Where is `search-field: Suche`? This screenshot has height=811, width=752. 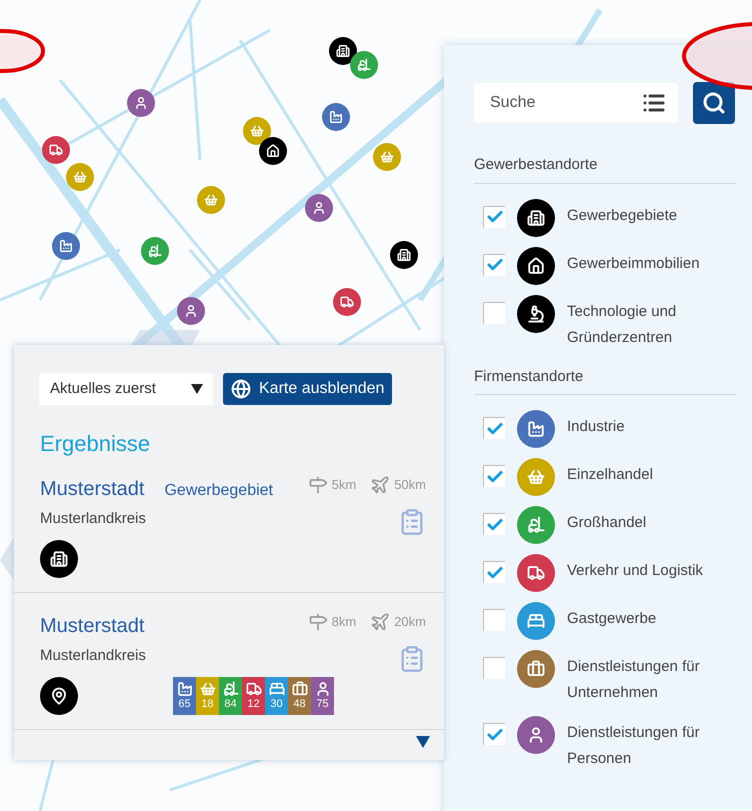 search-field: Suche is located at coordinates (576, 103).